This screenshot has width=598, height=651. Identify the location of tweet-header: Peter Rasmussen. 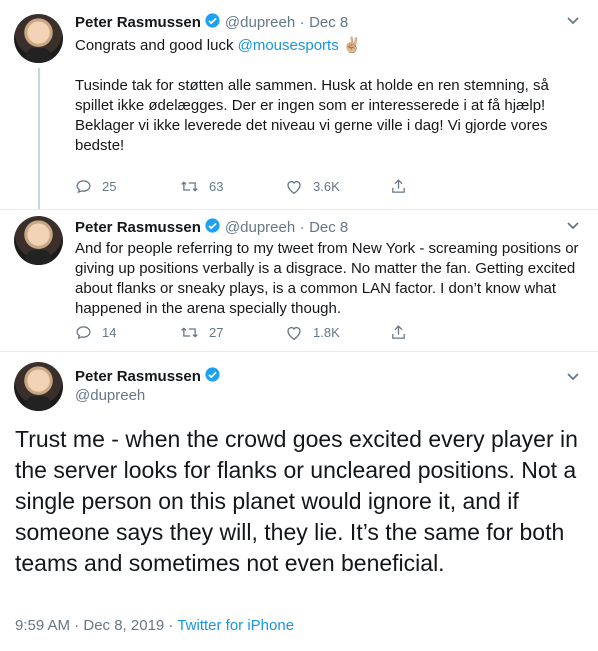
(150, 377).